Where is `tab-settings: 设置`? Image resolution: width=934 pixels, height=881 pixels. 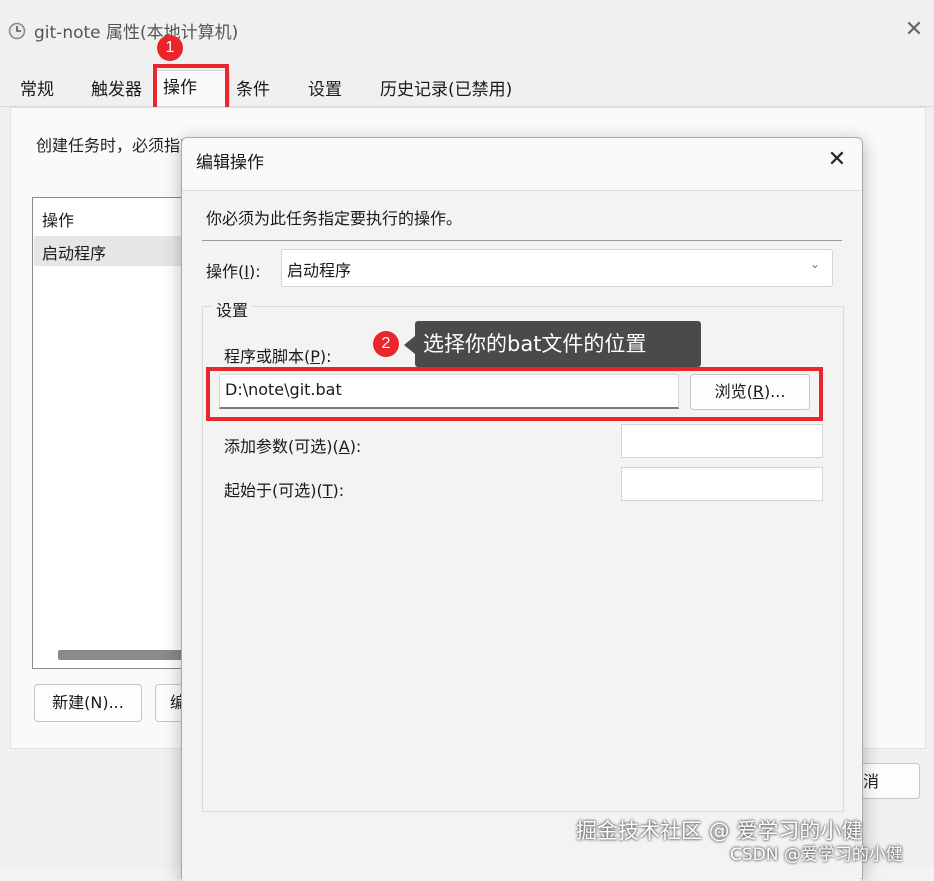
tab-settings: 设置 is located at coordinates (325, 92).